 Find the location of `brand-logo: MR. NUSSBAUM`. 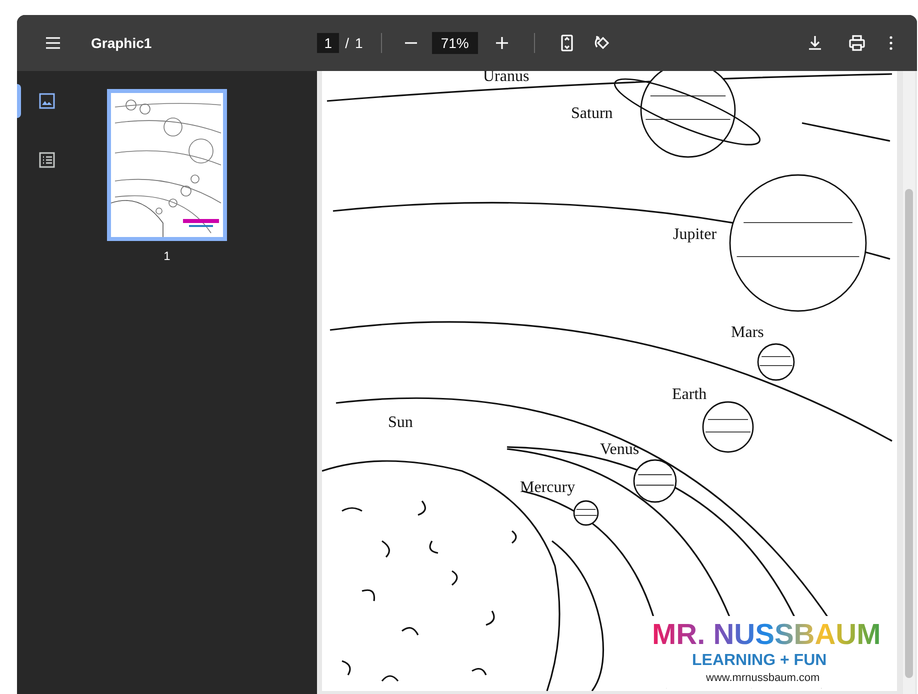

brand-logo: MR. NUSSBAUM is located at coordinates (766, 635).